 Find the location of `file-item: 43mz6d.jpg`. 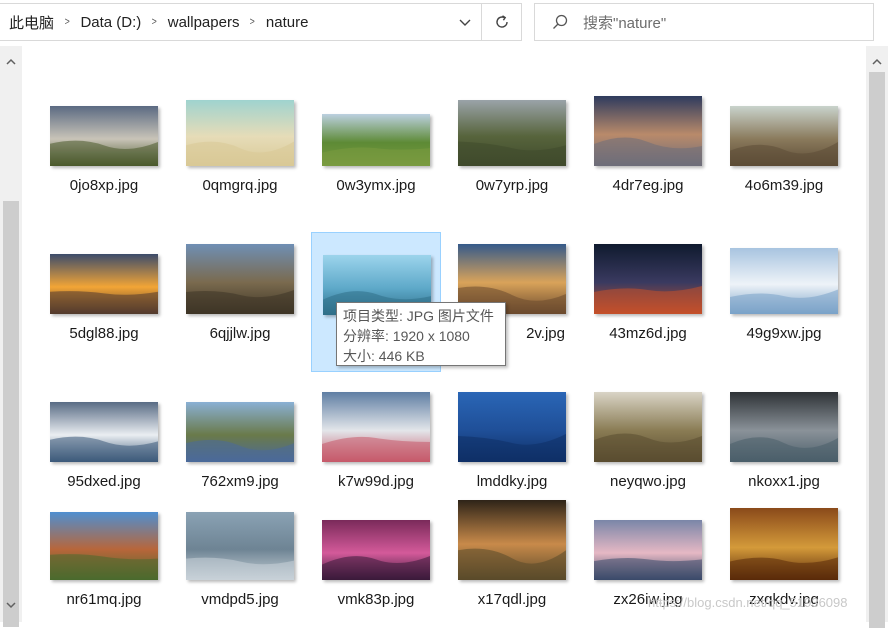

file-item: 43mz6d.jpg is located at coordinates (648, 302).